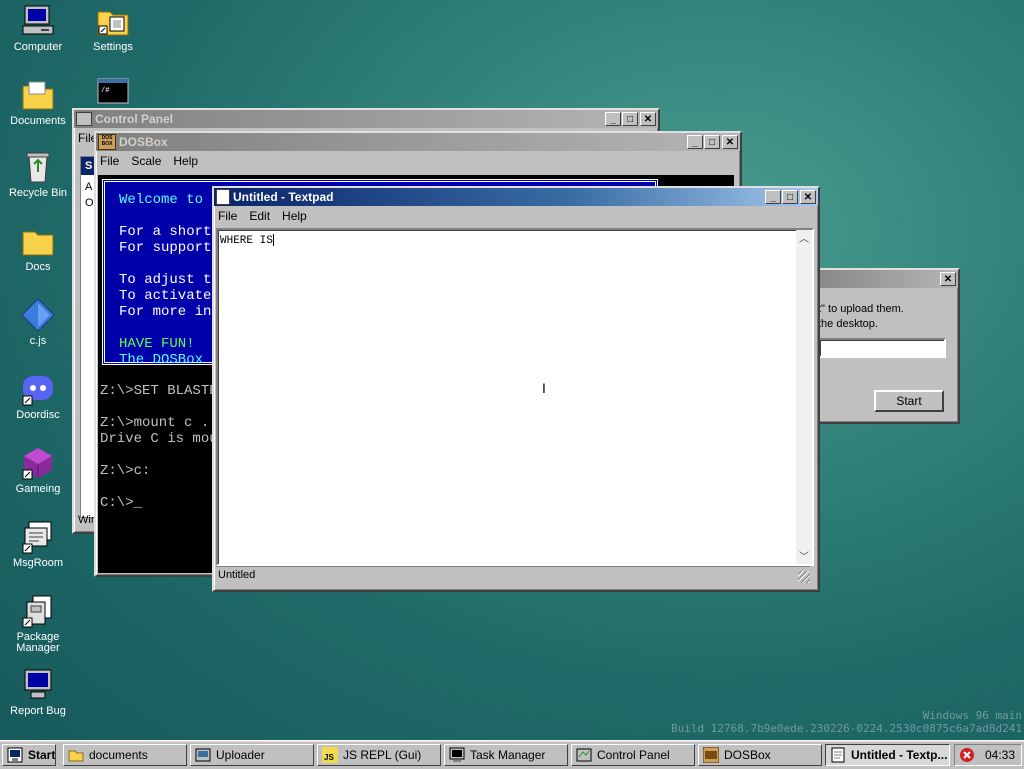  I want to click on taskbar-item-label: JS REPL (Gui), so click(382, 755).